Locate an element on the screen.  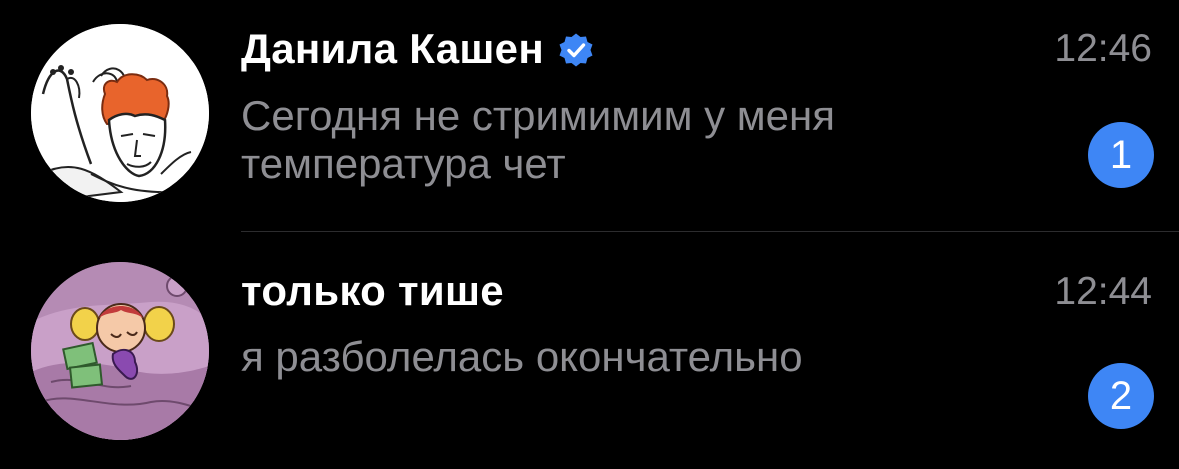
avatar-sketch-image is located at coordinates (120, 113).